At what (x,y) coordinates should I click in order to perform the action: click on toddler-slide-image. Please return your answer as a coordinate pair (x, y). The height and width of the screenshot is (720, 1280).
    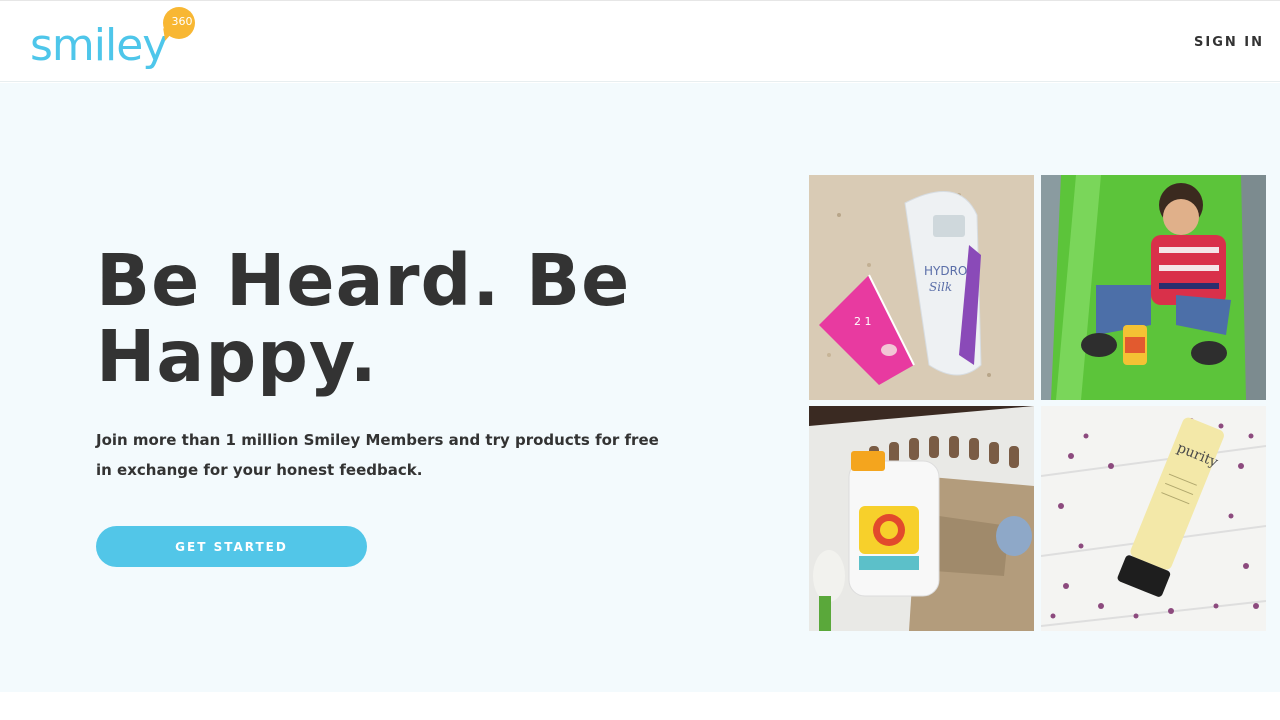
    Looking at the image, I should click on (1153, 287).